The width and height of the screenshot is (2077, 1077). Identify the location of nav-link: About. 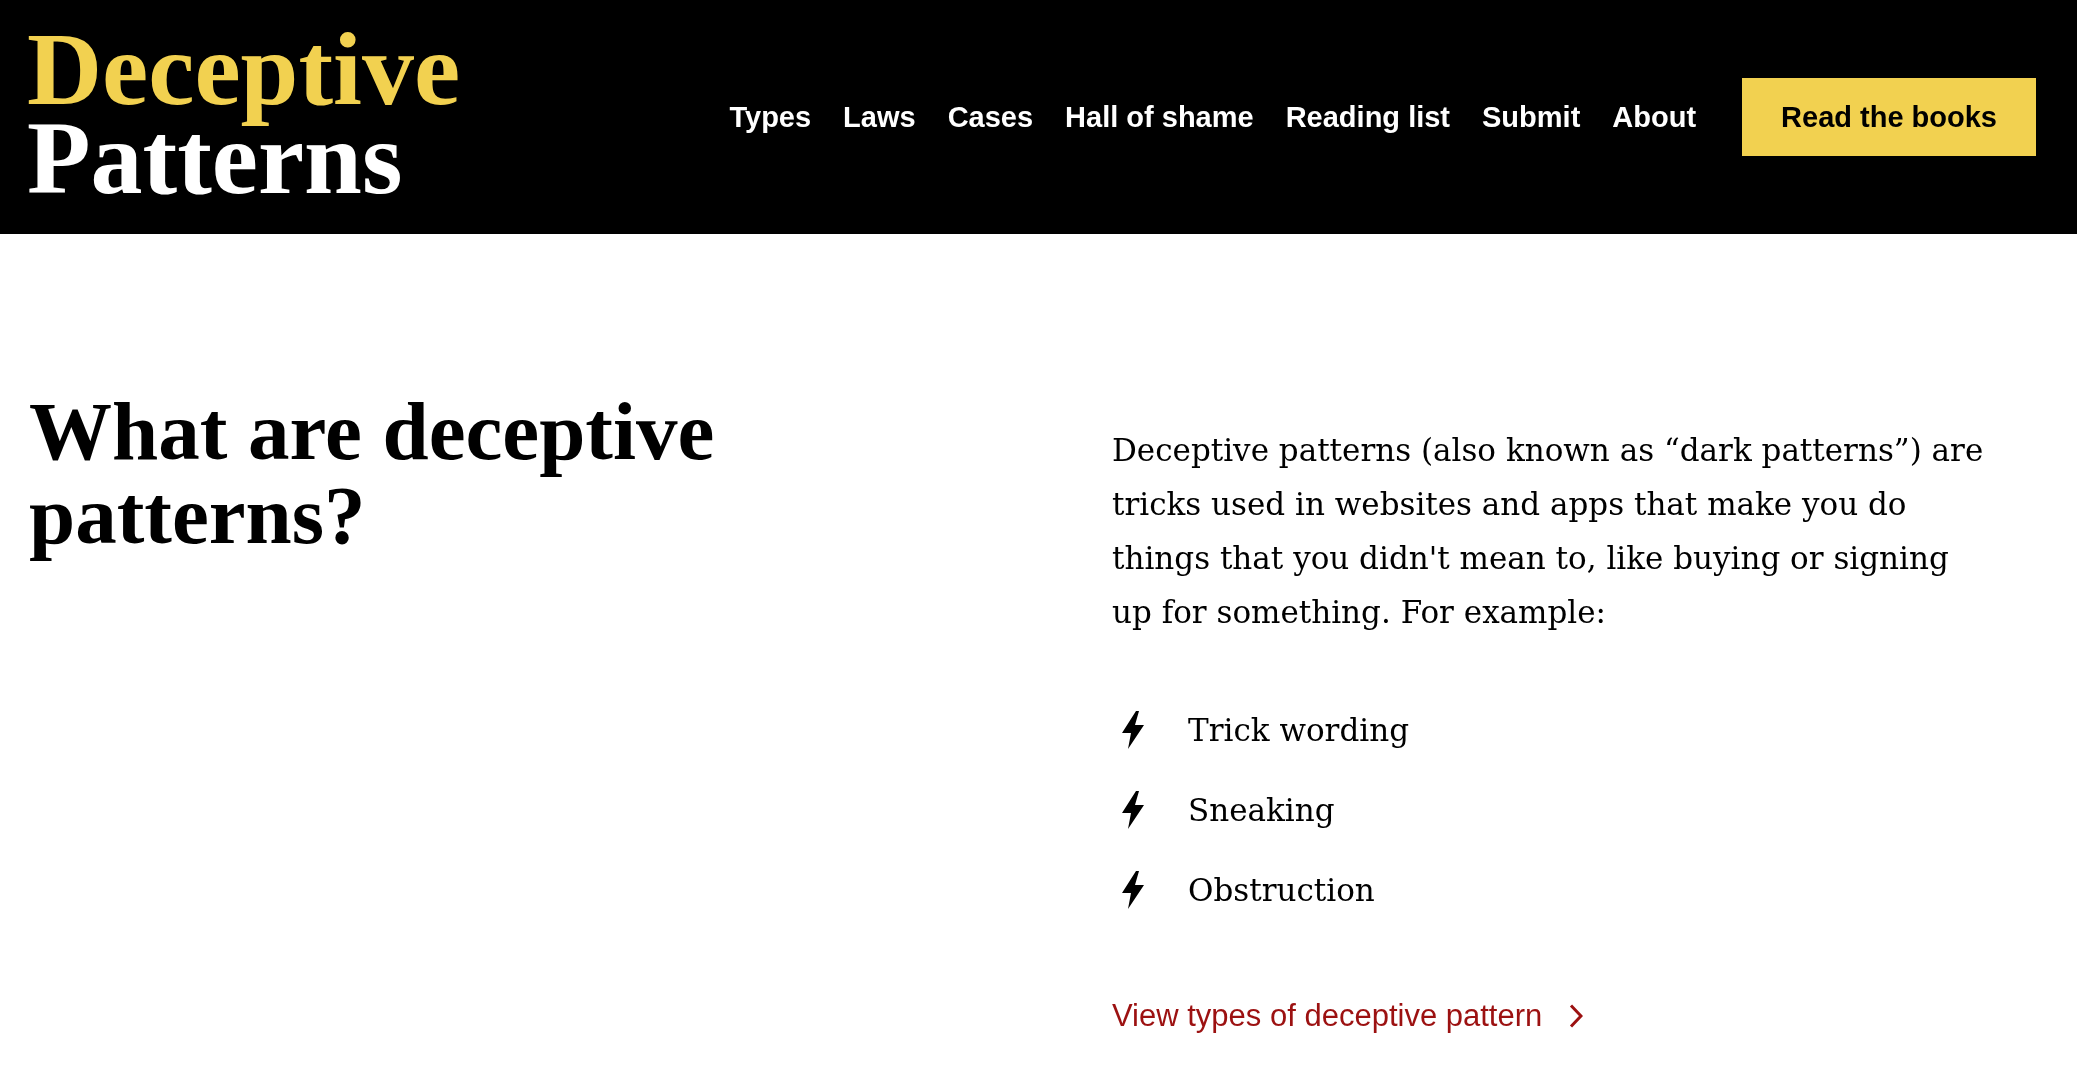
(1654, 117).